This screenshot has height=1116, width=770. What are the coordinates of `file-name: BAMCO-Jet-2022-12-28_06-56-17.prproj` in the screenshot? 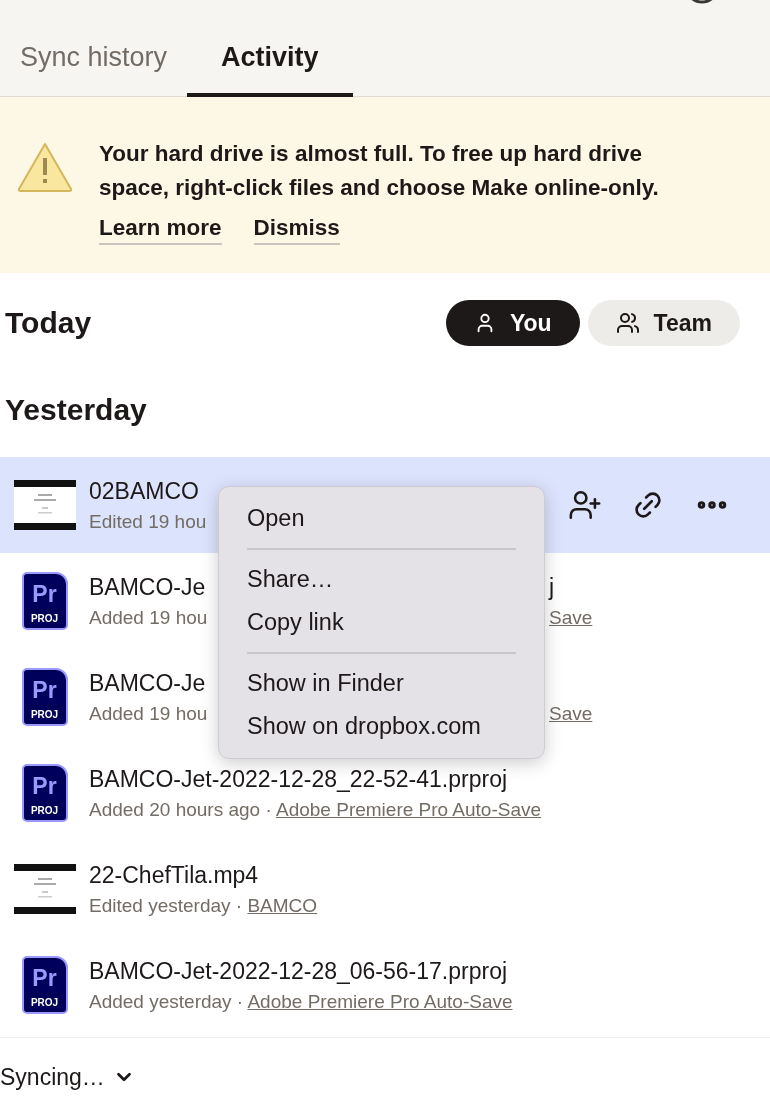 It's located at (298, 970).